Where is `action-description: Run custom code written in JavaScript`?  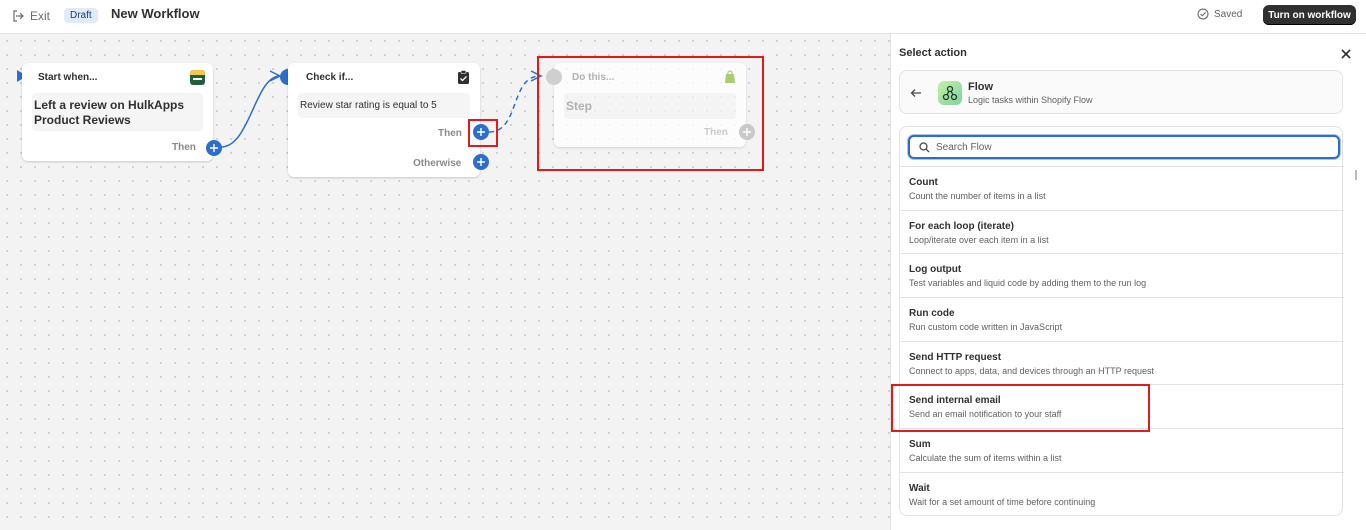
action-description: Run custom code written in JavaScript is located at coordinates (986, 327).